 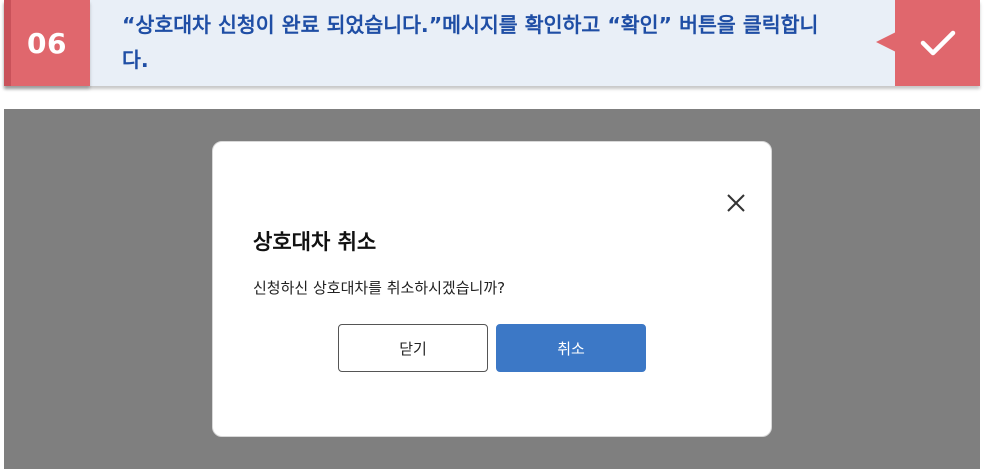 What do you see at coordinates (736, 203) in the screenshot?
I see `close-icon` at bounding box center [736, 203].